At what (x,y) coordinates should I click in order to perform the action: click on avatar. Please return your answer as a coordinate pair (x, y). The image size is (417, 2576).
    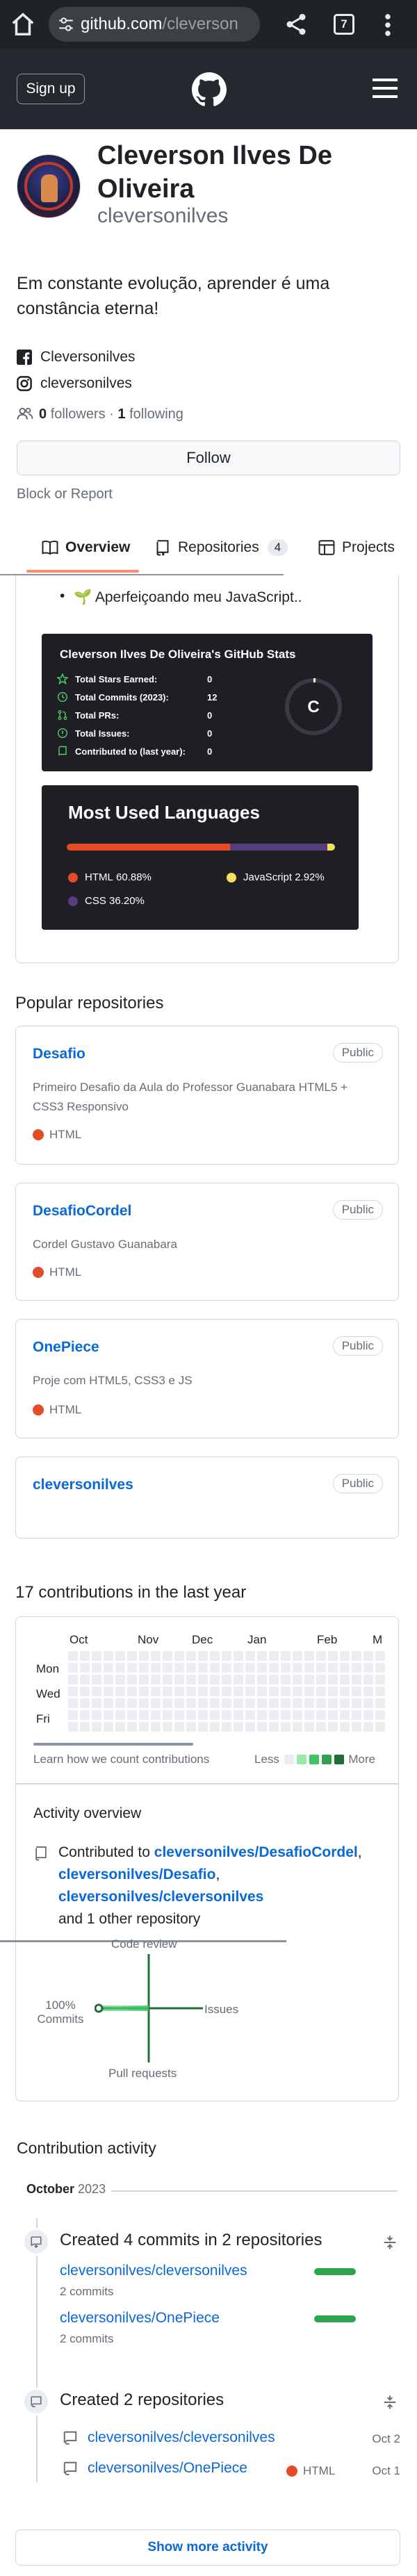
    Looking at the image, I should click on (49, 186).